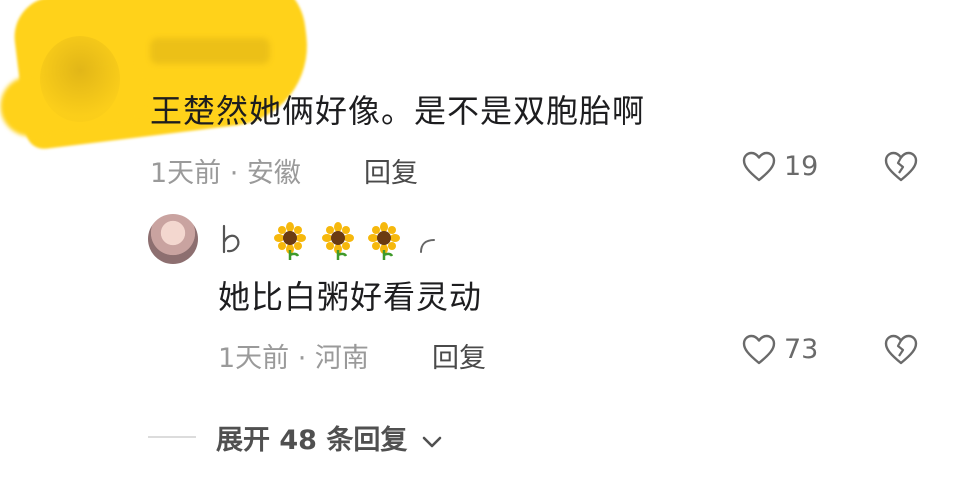  Describe the element at coordinates (350, 297) in the screenshot. I see `reply-text: 她比白粥好看灵动` at that location.